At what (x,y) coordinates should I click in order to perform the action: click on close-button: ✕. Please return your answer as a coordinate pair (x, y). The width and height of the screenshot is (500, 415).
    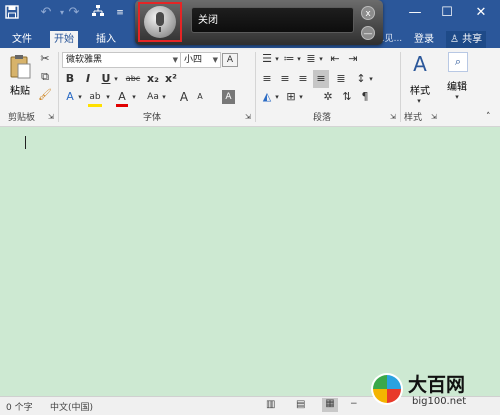
    Looking at the image, I should click on (481, 13).